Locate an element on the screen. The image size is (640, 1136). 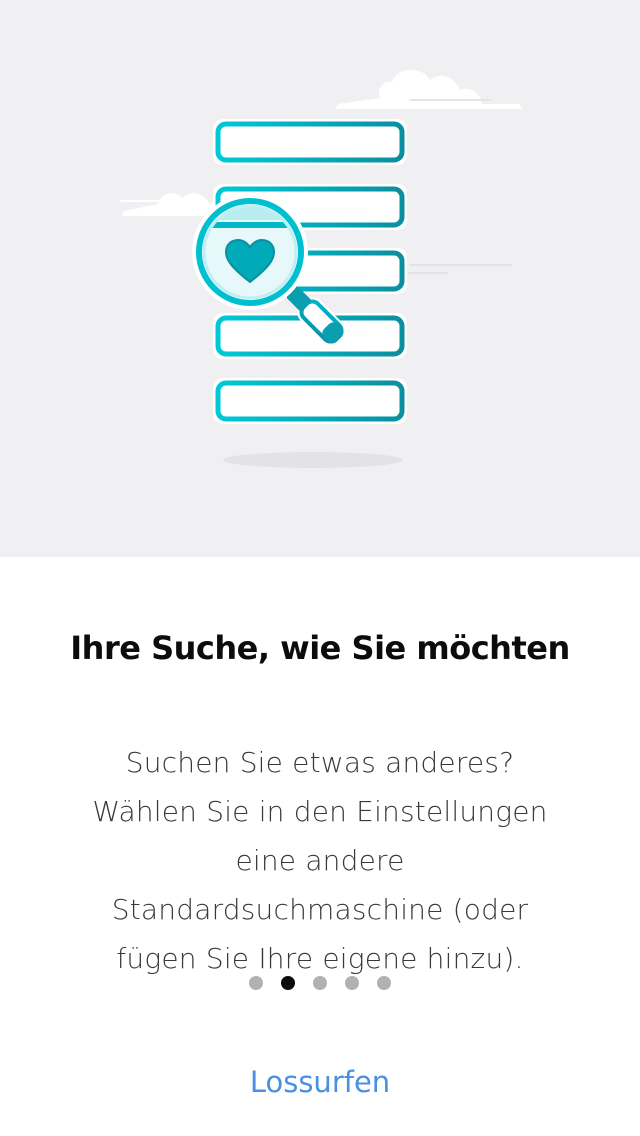
description-line: Wählen Sie in den Einstellungen is located at coordinates (320, 811).